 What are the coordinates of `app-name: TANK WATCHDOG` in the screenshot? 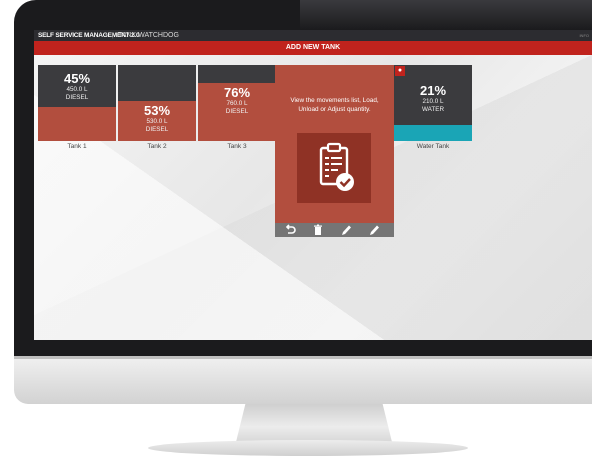 It's located at (148, 35).